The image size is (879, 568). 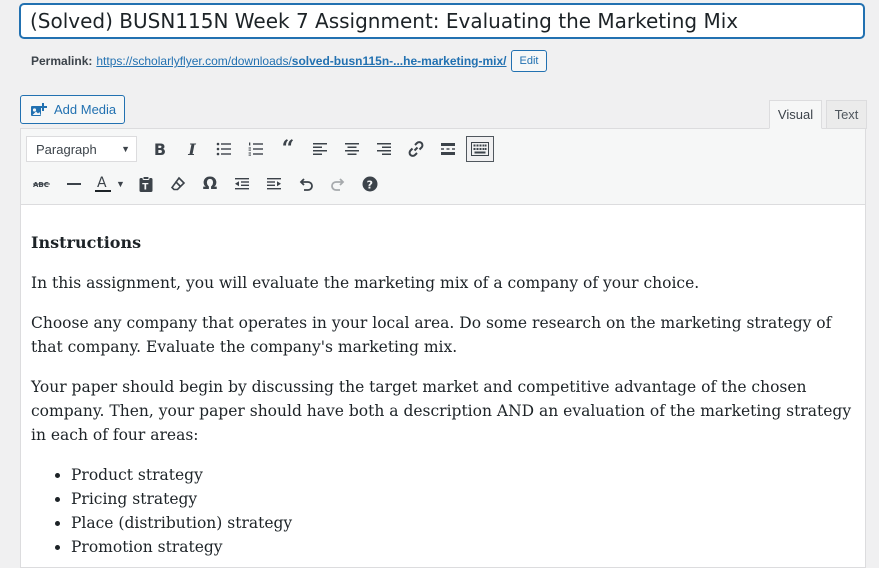 I want to click on help-button: ?, so click(x=370, y=184).